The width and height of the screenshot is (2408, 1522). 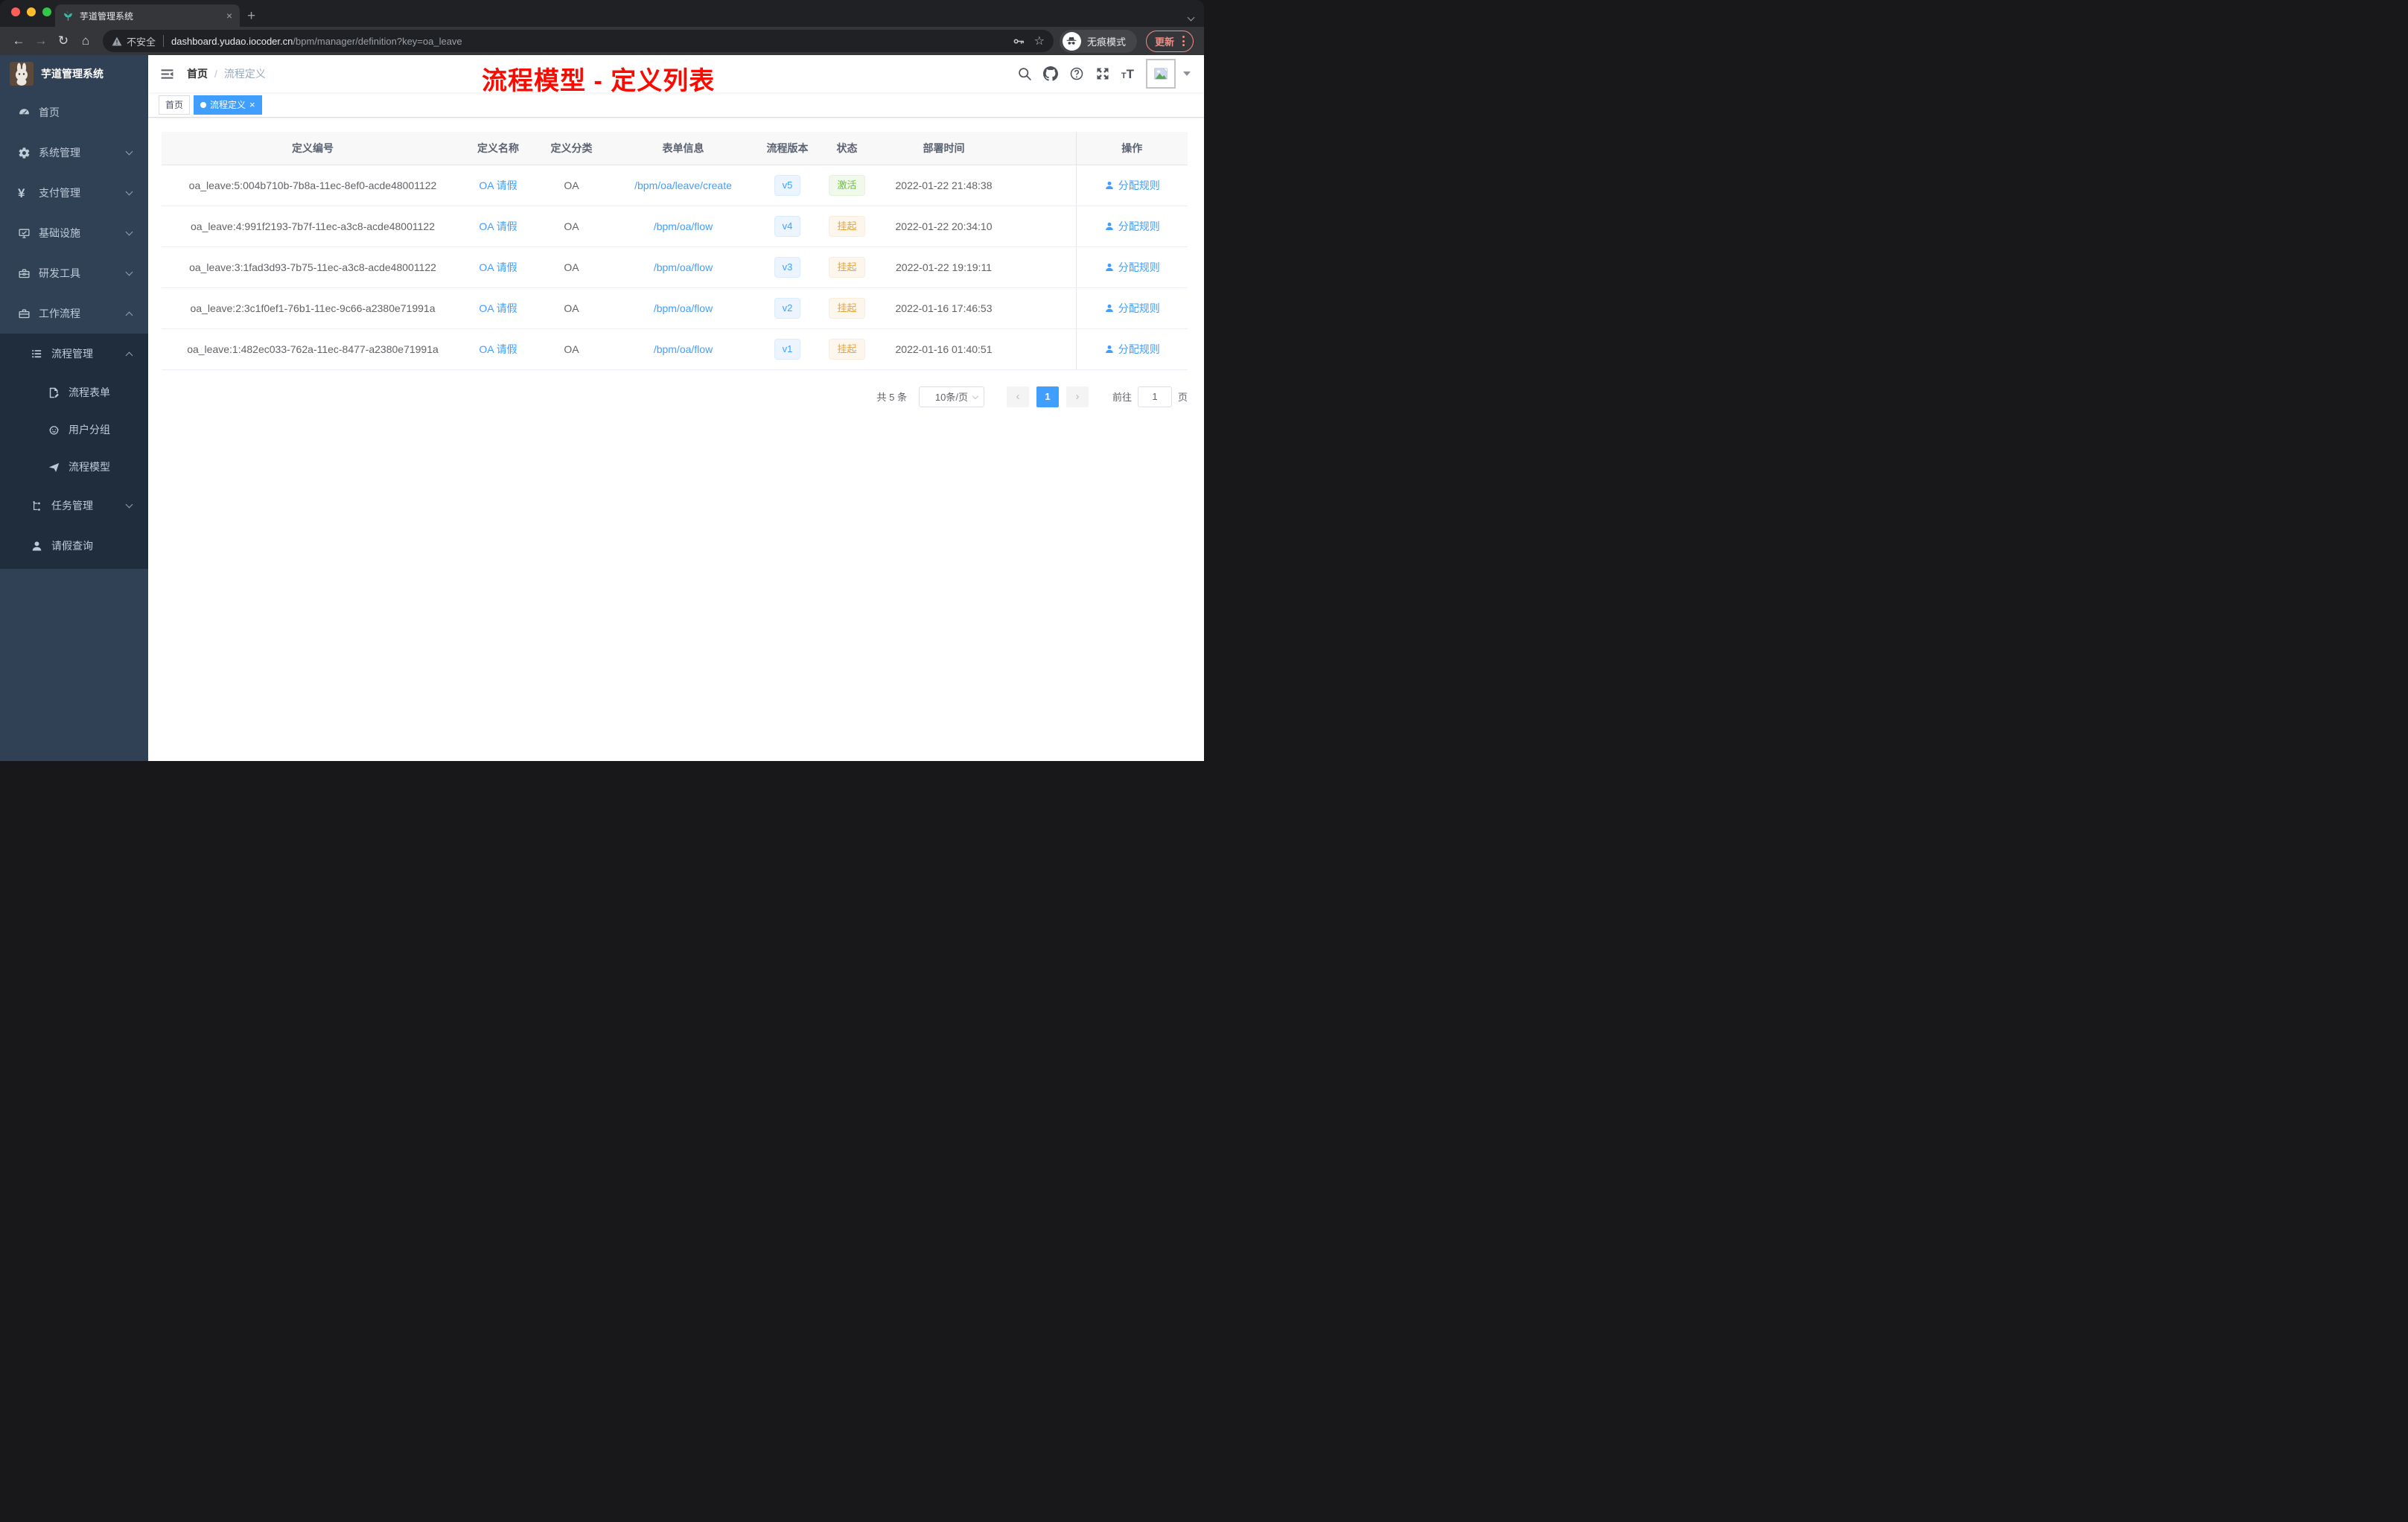 What do you see at coordinates (24, 112) in the screenshot?
I see `dashboard-icon` at bounding box center [24, 112].